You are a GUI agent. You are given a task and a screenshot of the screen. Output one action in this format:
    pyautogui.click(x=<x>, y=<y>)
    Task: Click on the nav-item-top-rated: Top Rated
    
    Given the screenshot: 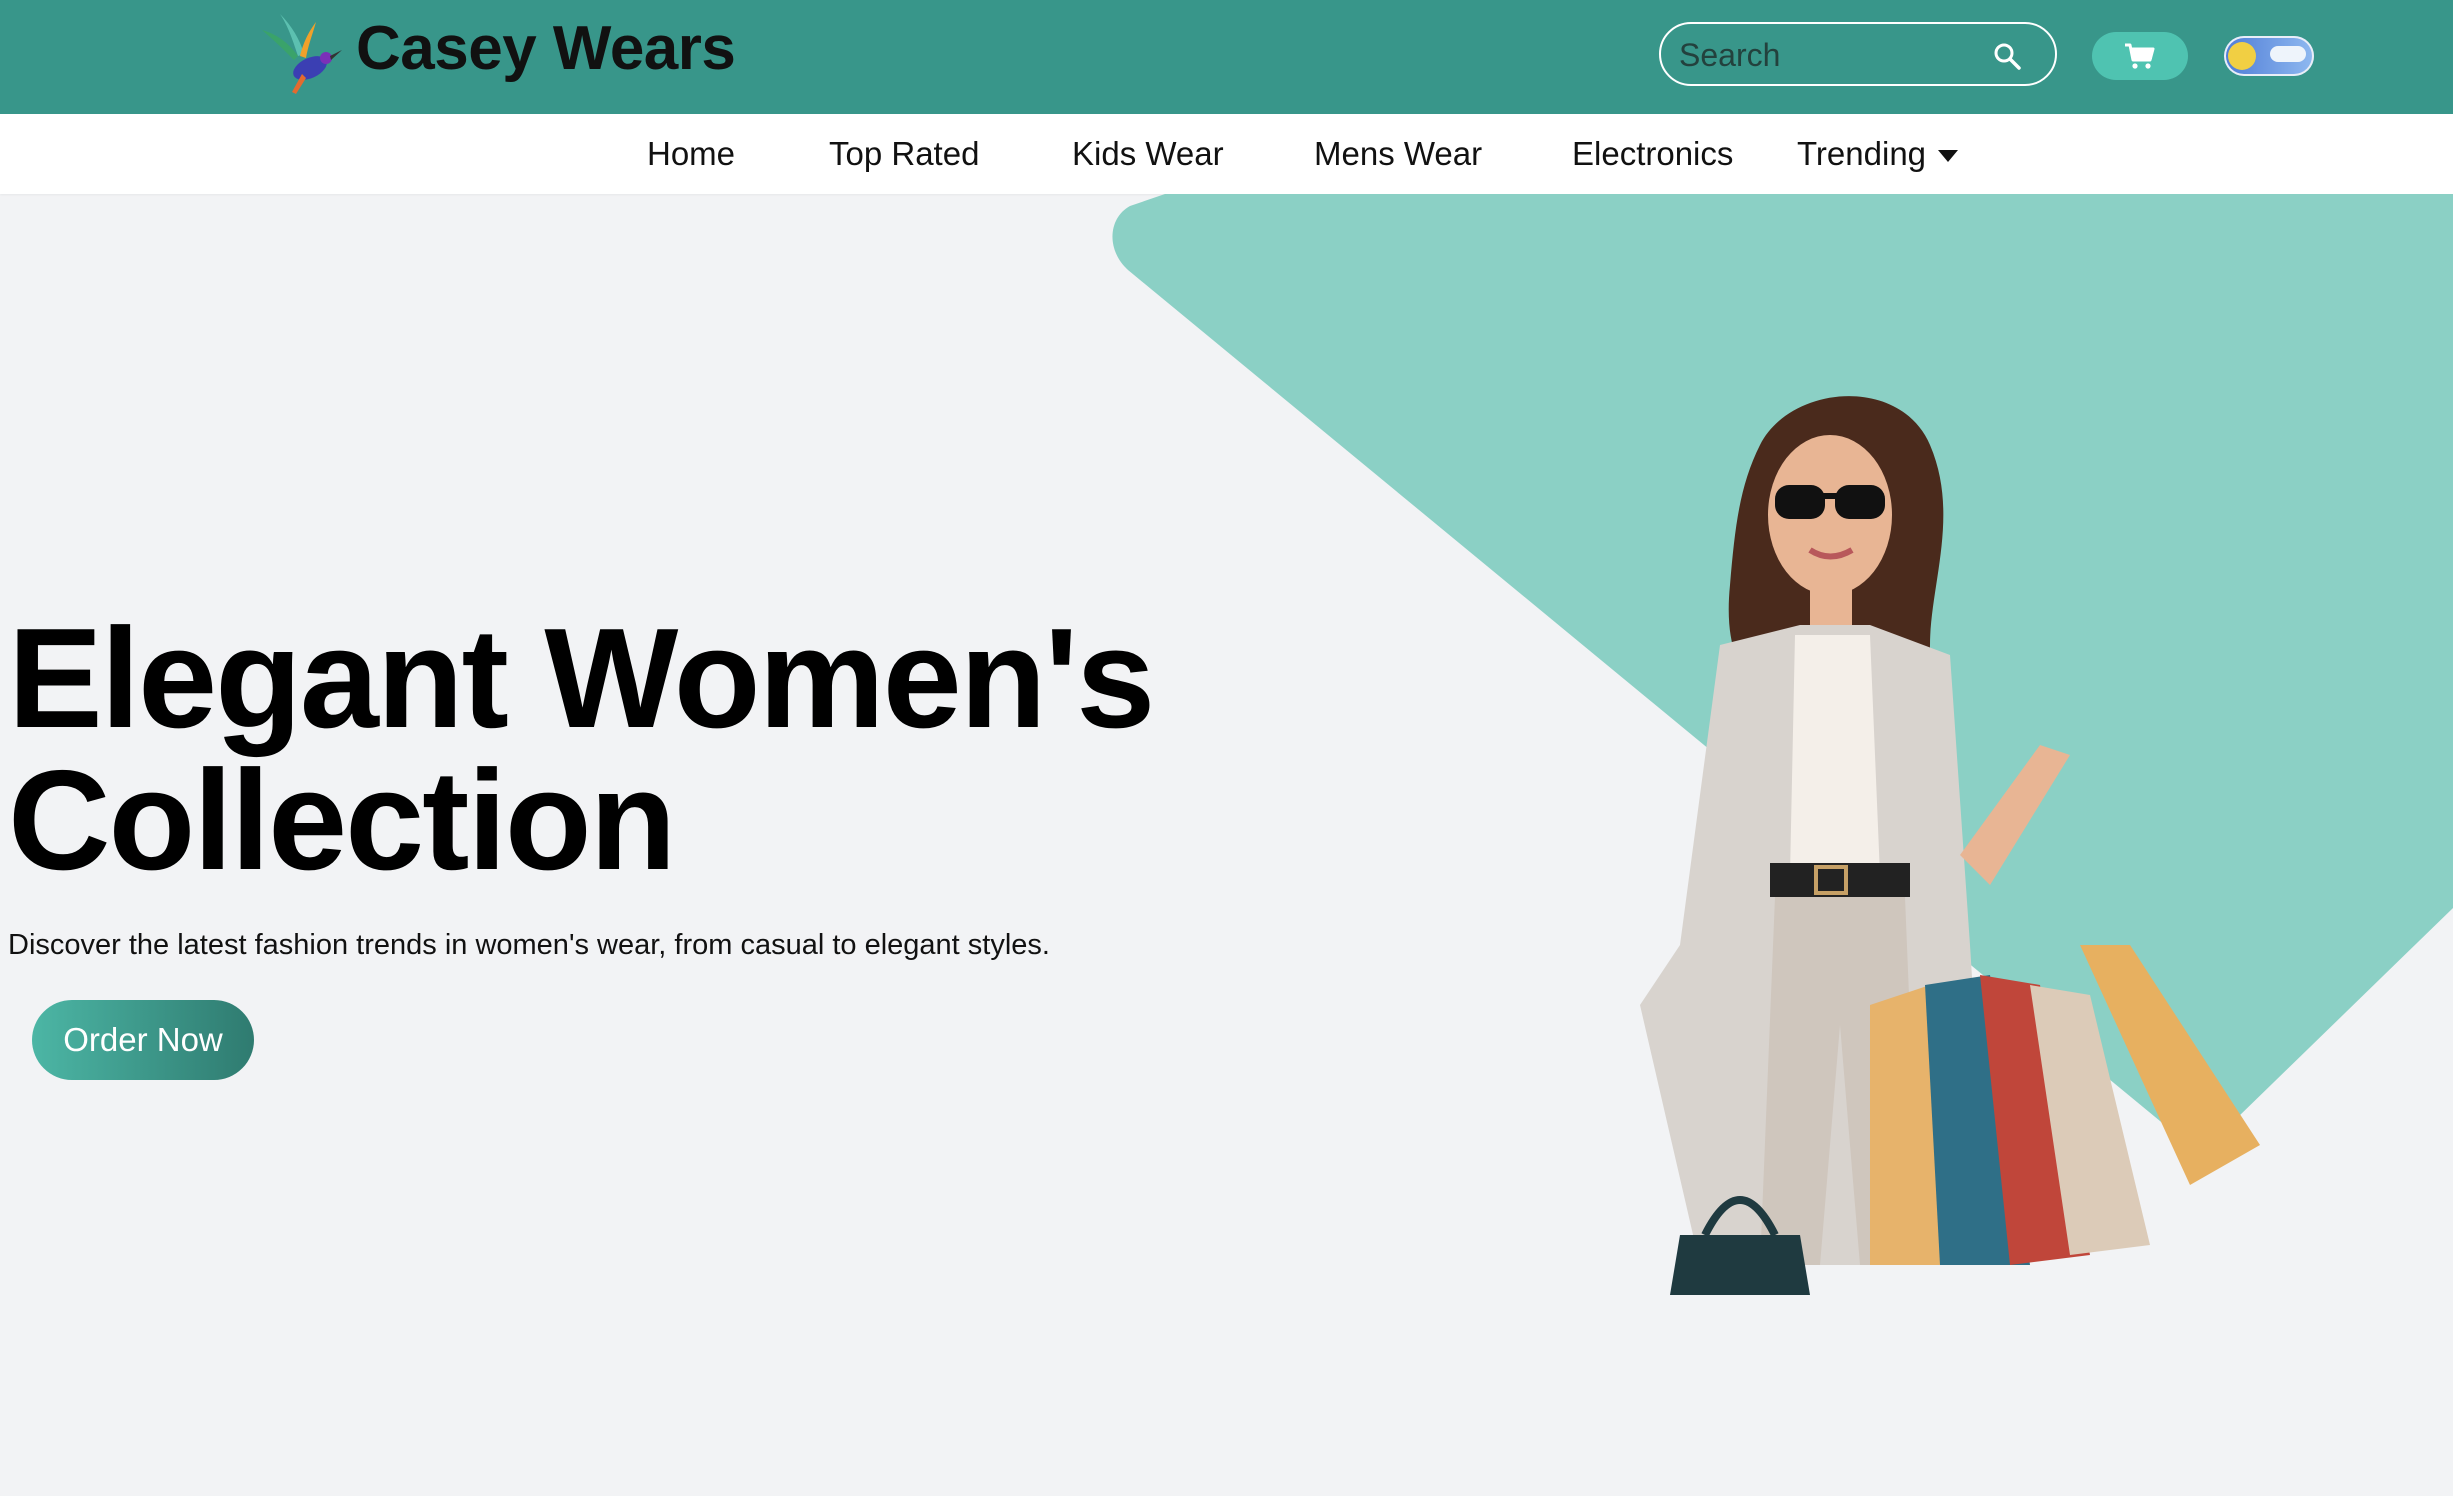 What is the action you would take?
    pyautogui.click(x=904, y=154)
    